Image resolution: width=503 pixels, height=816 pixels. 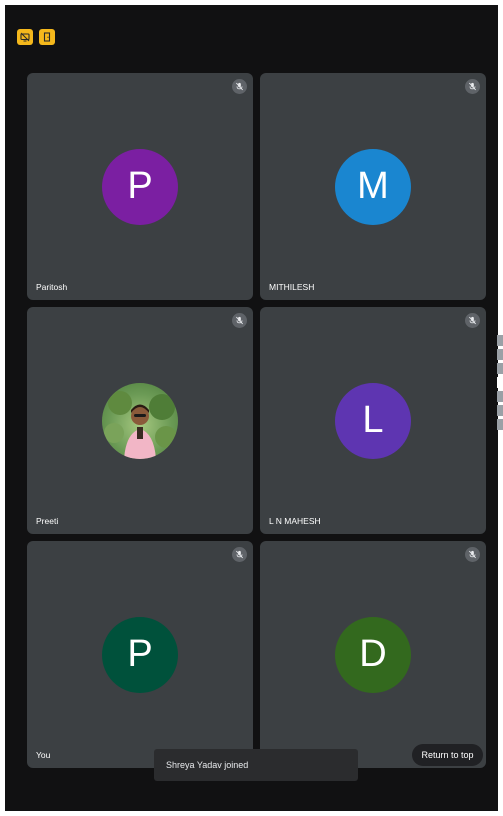 I want to click on participant-name: MITHILESH, so click(x=292, y=287).